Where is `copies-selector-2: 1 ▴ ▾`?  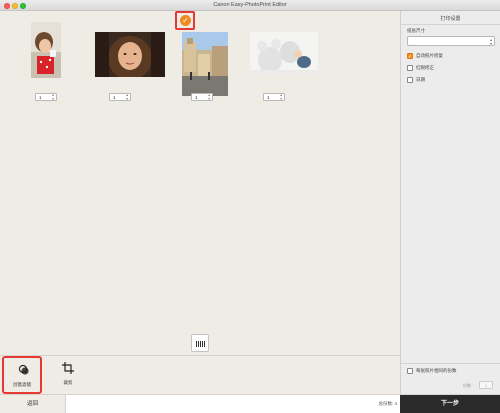 copies-selector-2: 1 ▴ ▾ is located at coordinates (120, 97).